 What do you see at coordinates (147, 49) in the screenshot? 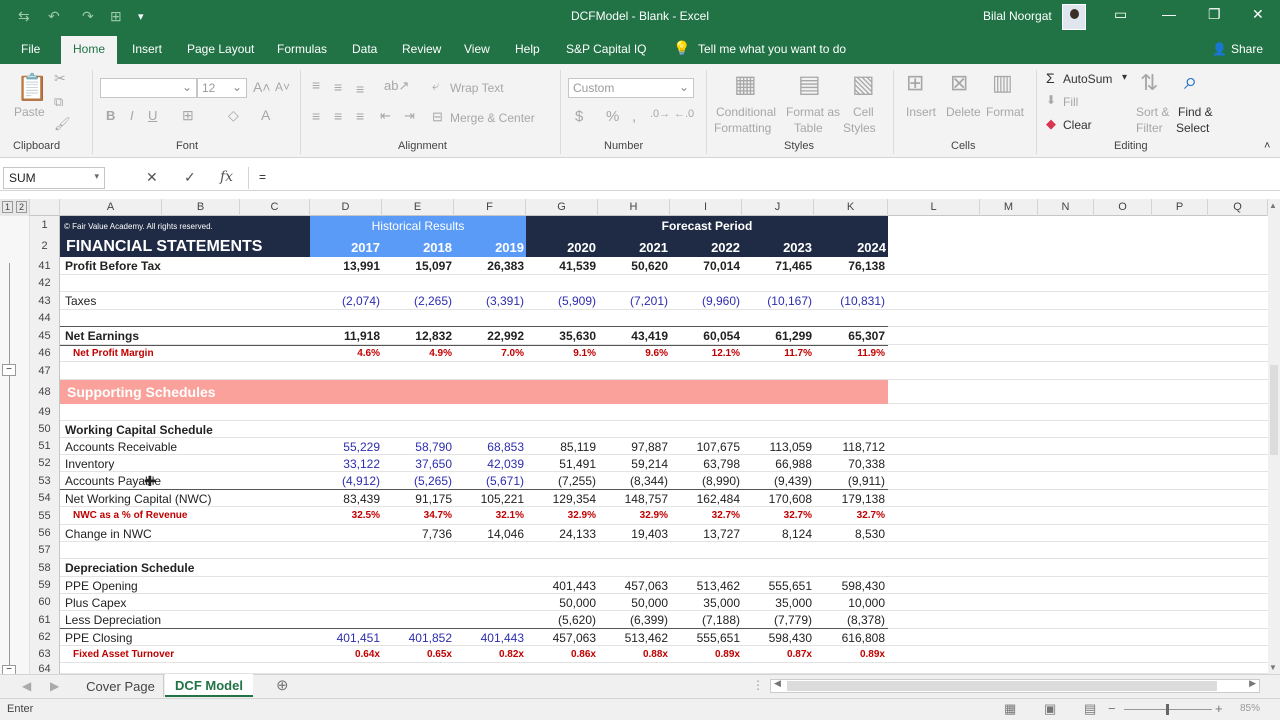
I see `tab-insert: Insert` at bounding box center [147, 49].